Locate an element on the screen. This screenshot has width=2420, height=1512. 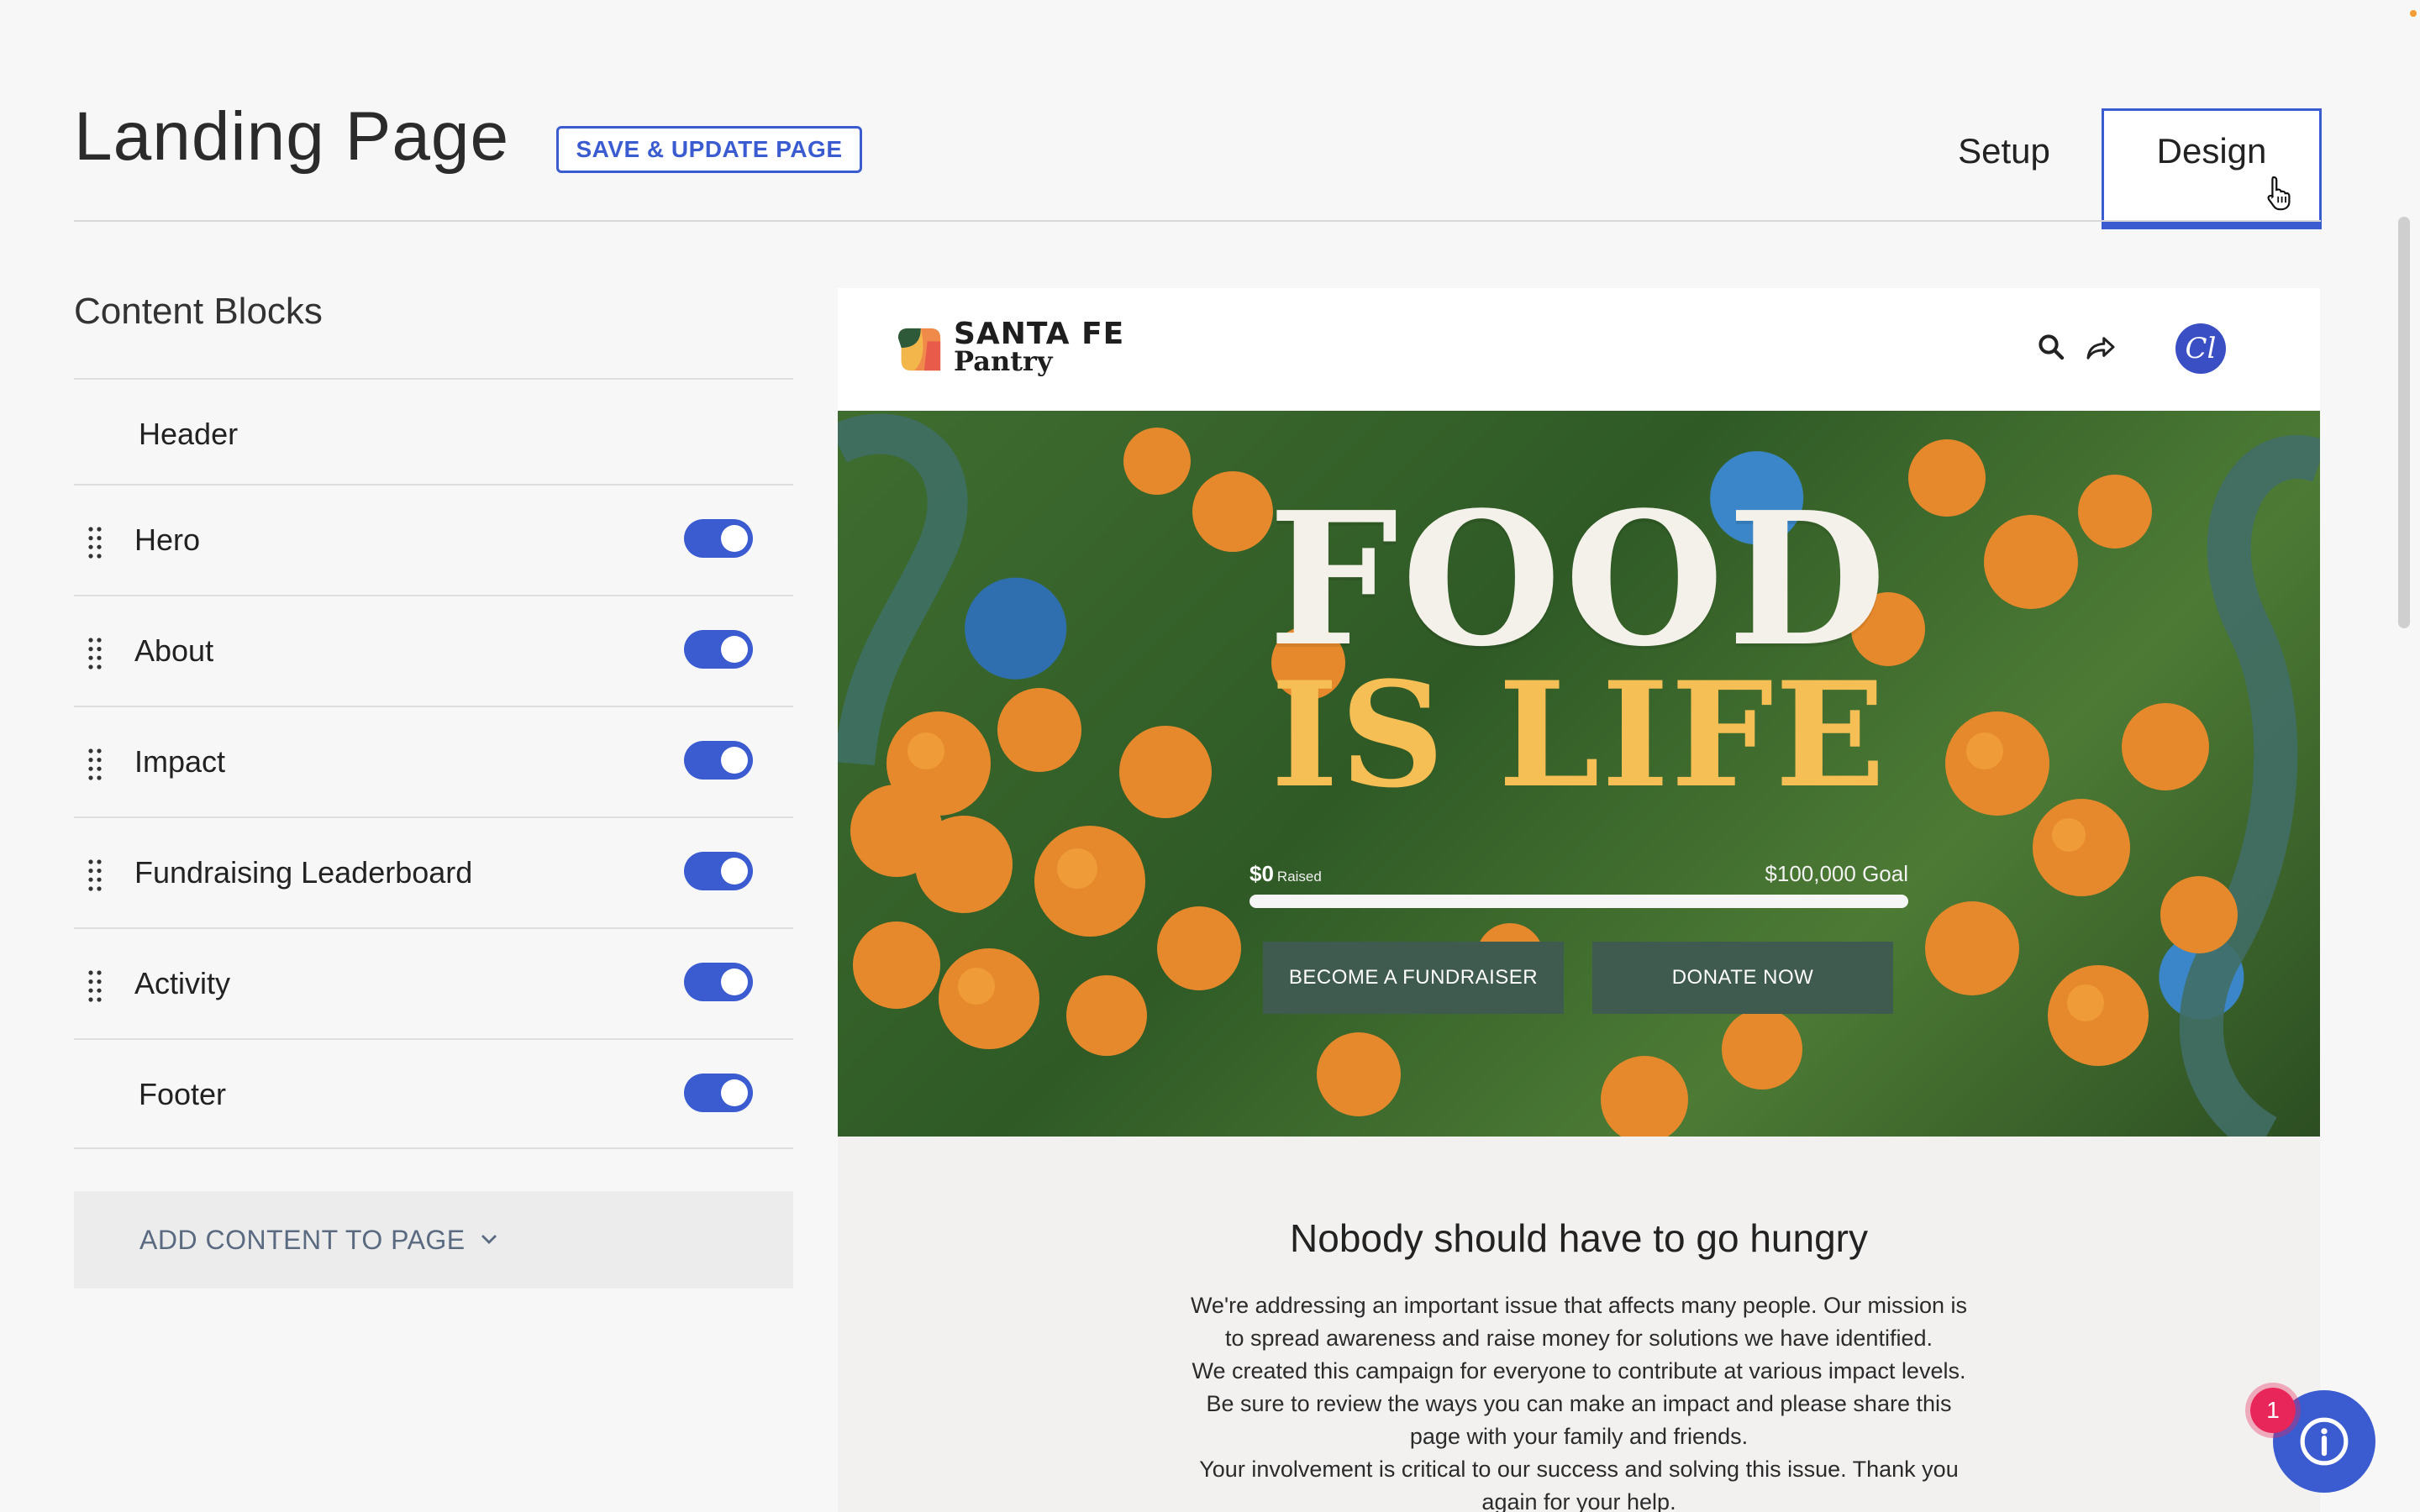
preview-header: SANTA FE Pantry Cl is located at coordinates (1579, 349).